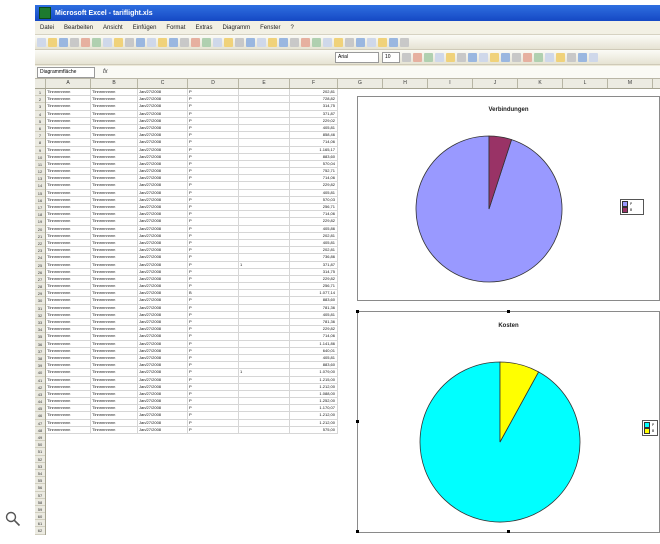 This screenshot has height=544, width=660. I want to click on cell: 1.170,07, so click(314, 408).